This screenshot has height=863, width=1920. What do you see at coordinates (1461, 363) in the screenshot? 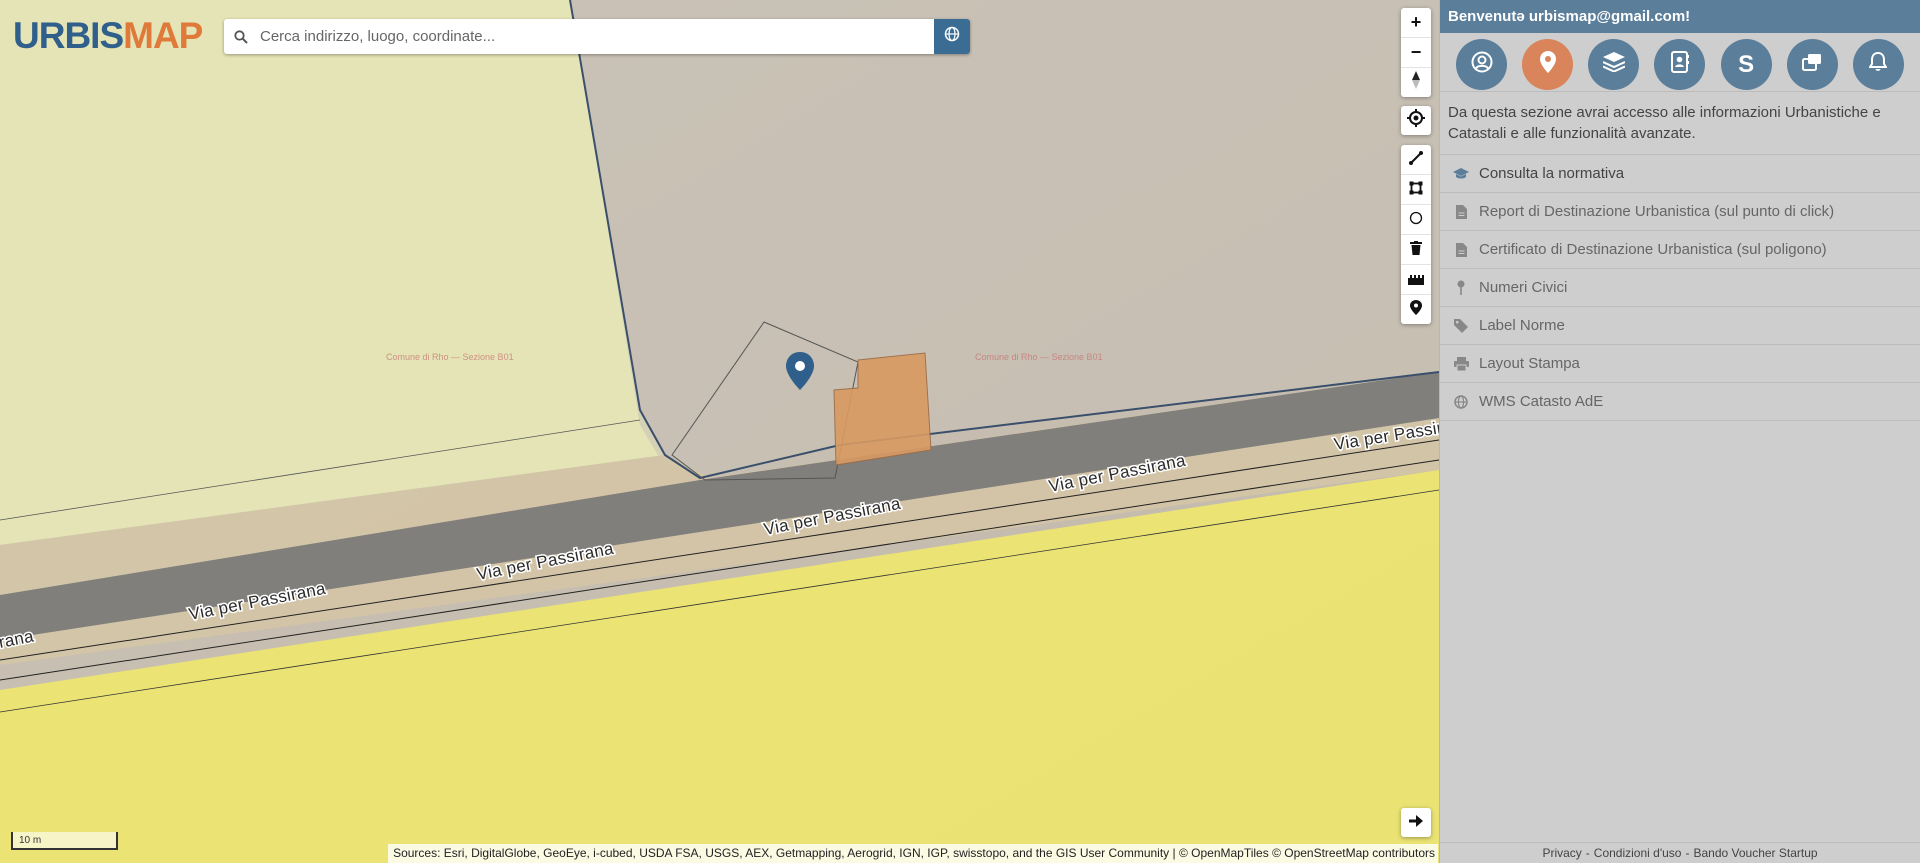
I see `printer-icon` at bounding box center [1461, 363].